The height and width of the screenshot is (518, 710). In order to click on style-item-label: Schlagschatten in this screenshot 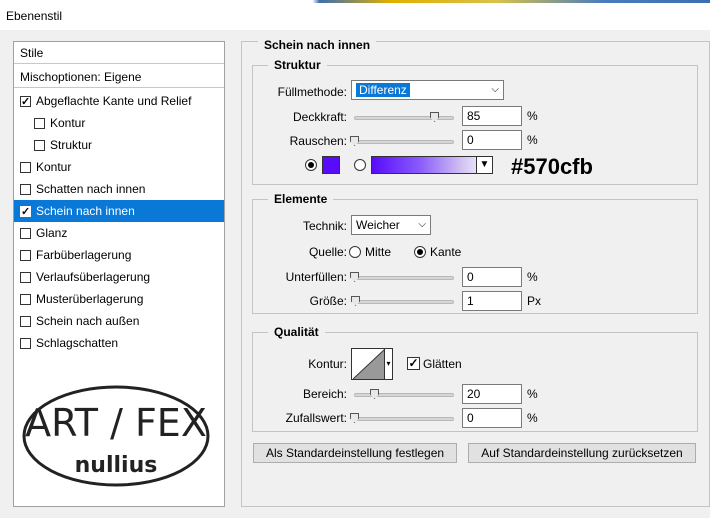, I will do `click(77, 343)`.